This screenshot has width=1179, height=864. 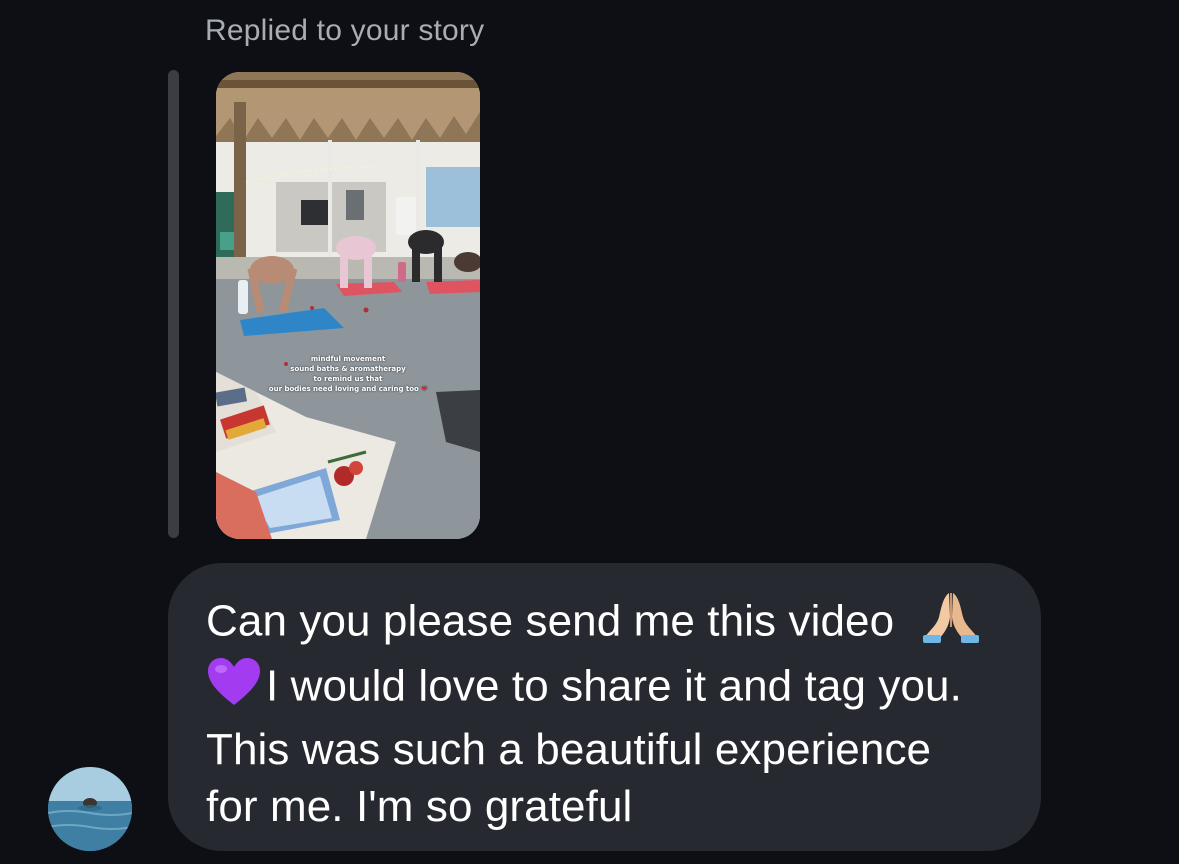 I want to click on sender-avatar, so click(x=90, y=809).